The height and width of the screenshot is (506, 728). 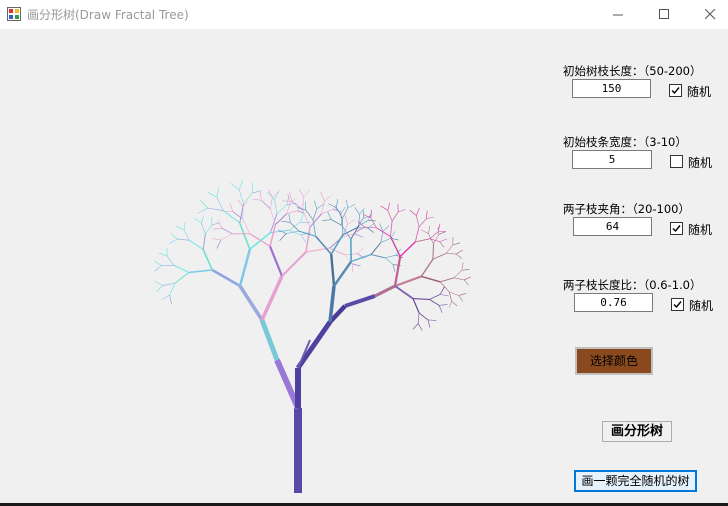 I want to click on app-icon, so click(x=14, y=14).